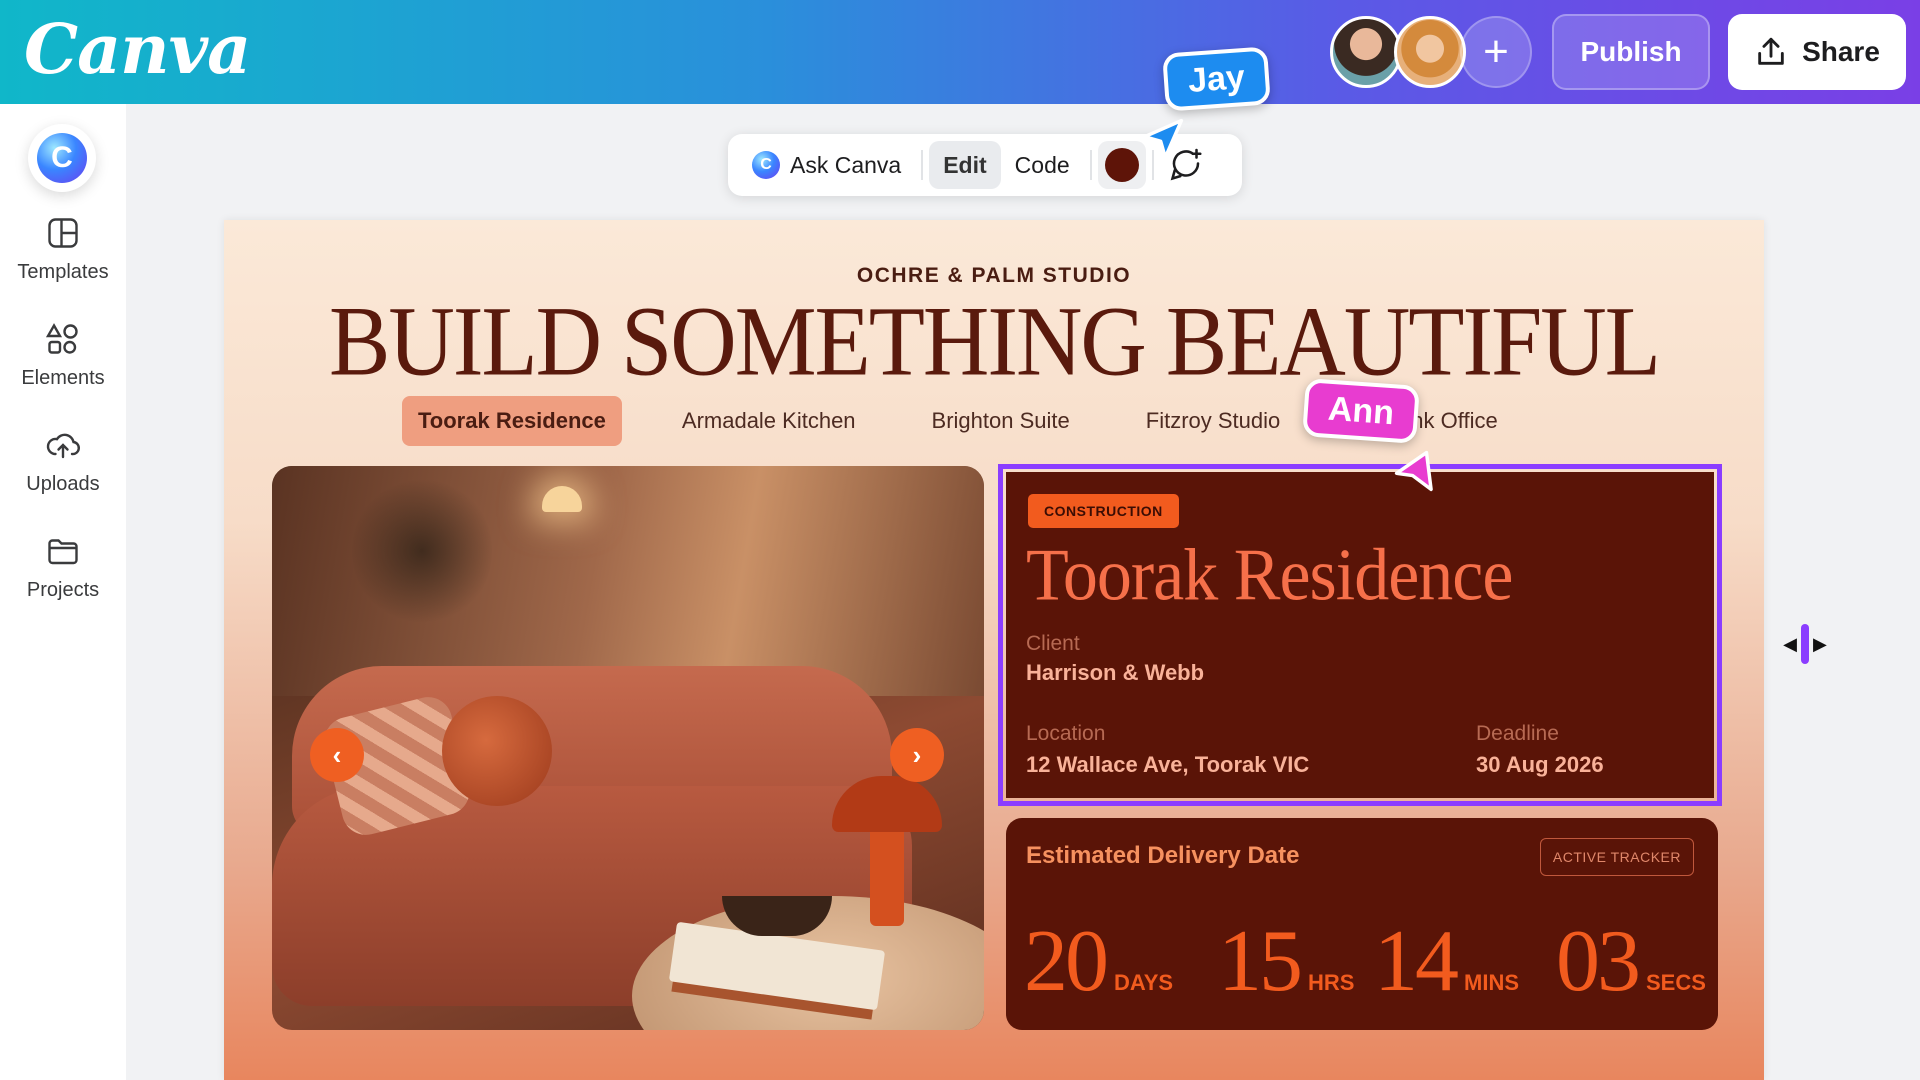  Describe the element at coordinates (1163, 855) in the screenshot. I see `delivery-title: Estimated Delivery Date` at that location.